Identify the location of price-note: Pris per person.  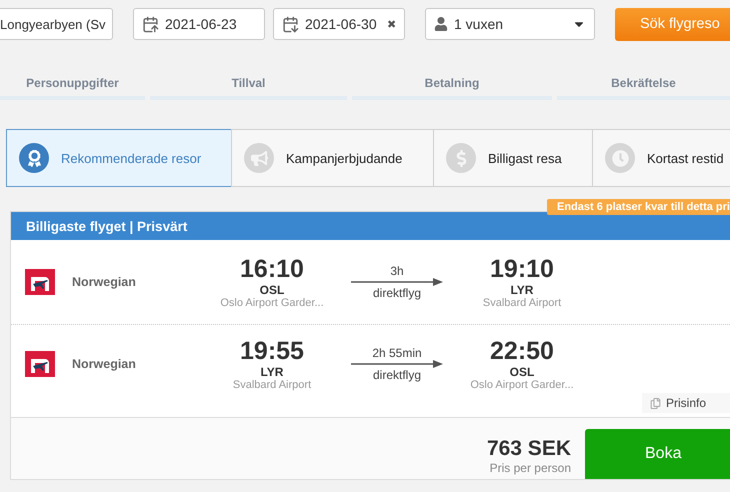
(530, 468).